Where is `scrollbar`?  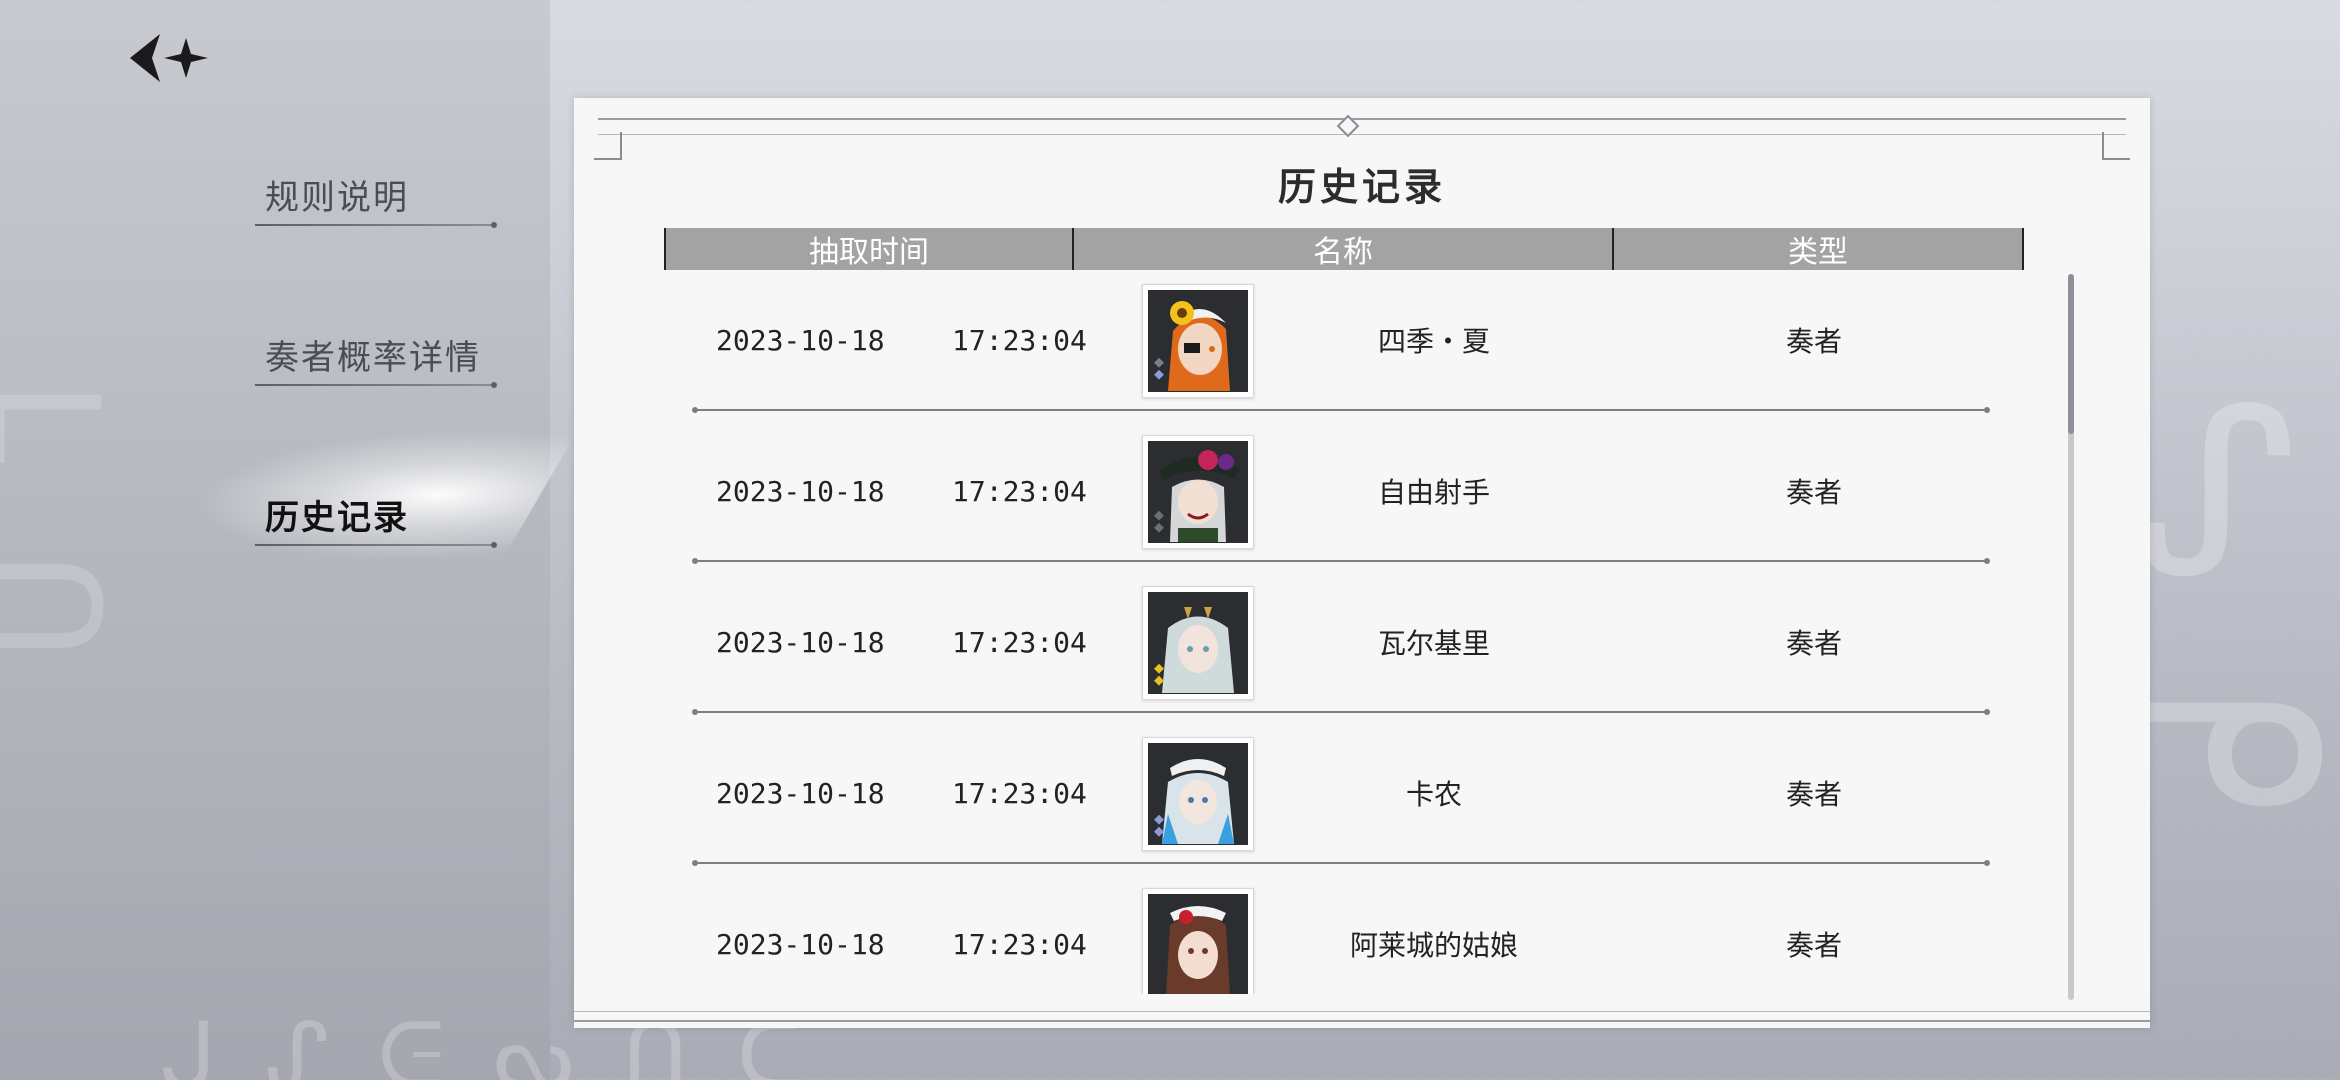
scrollbar is located at coordinates (2071, 637).